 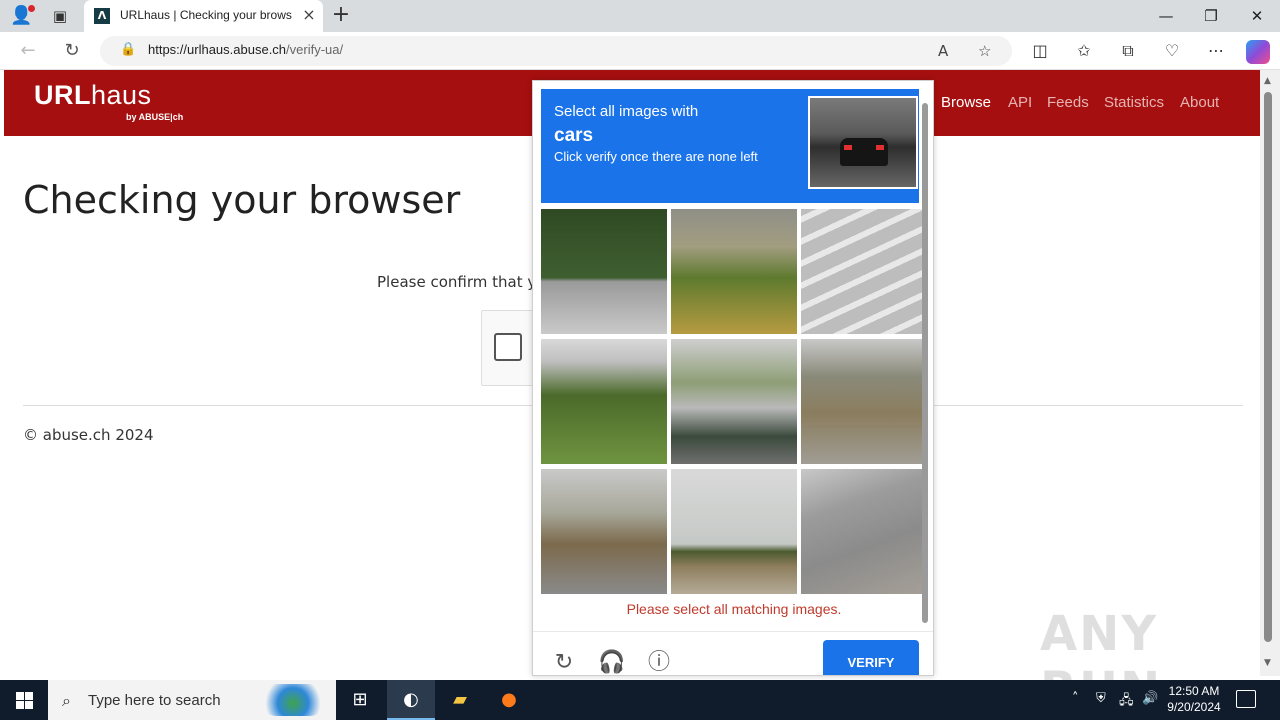 I want to click on challenge-footer: ↻ 🎧 ⓘ VERIFY, so click(x=733, y=653).